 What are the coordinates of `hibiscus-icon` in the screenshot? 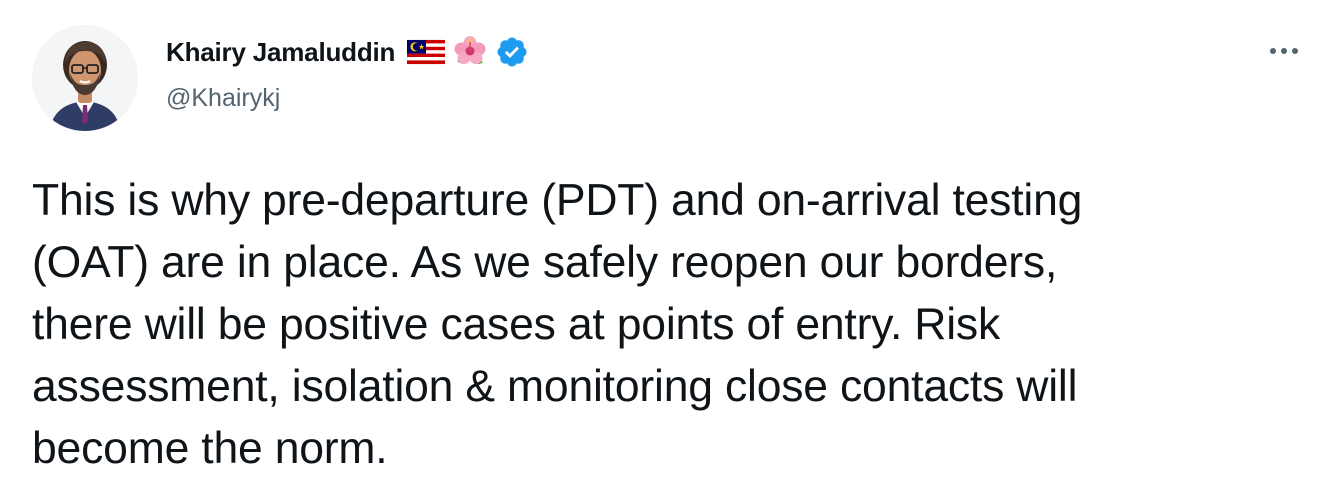 It's located at (470, 52).